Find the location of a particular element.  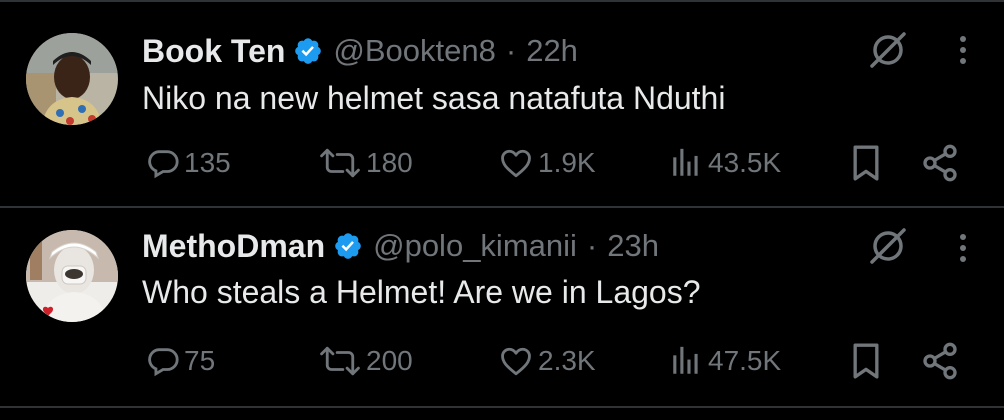

reply-button: 135 is located at coordinates (188, 163).